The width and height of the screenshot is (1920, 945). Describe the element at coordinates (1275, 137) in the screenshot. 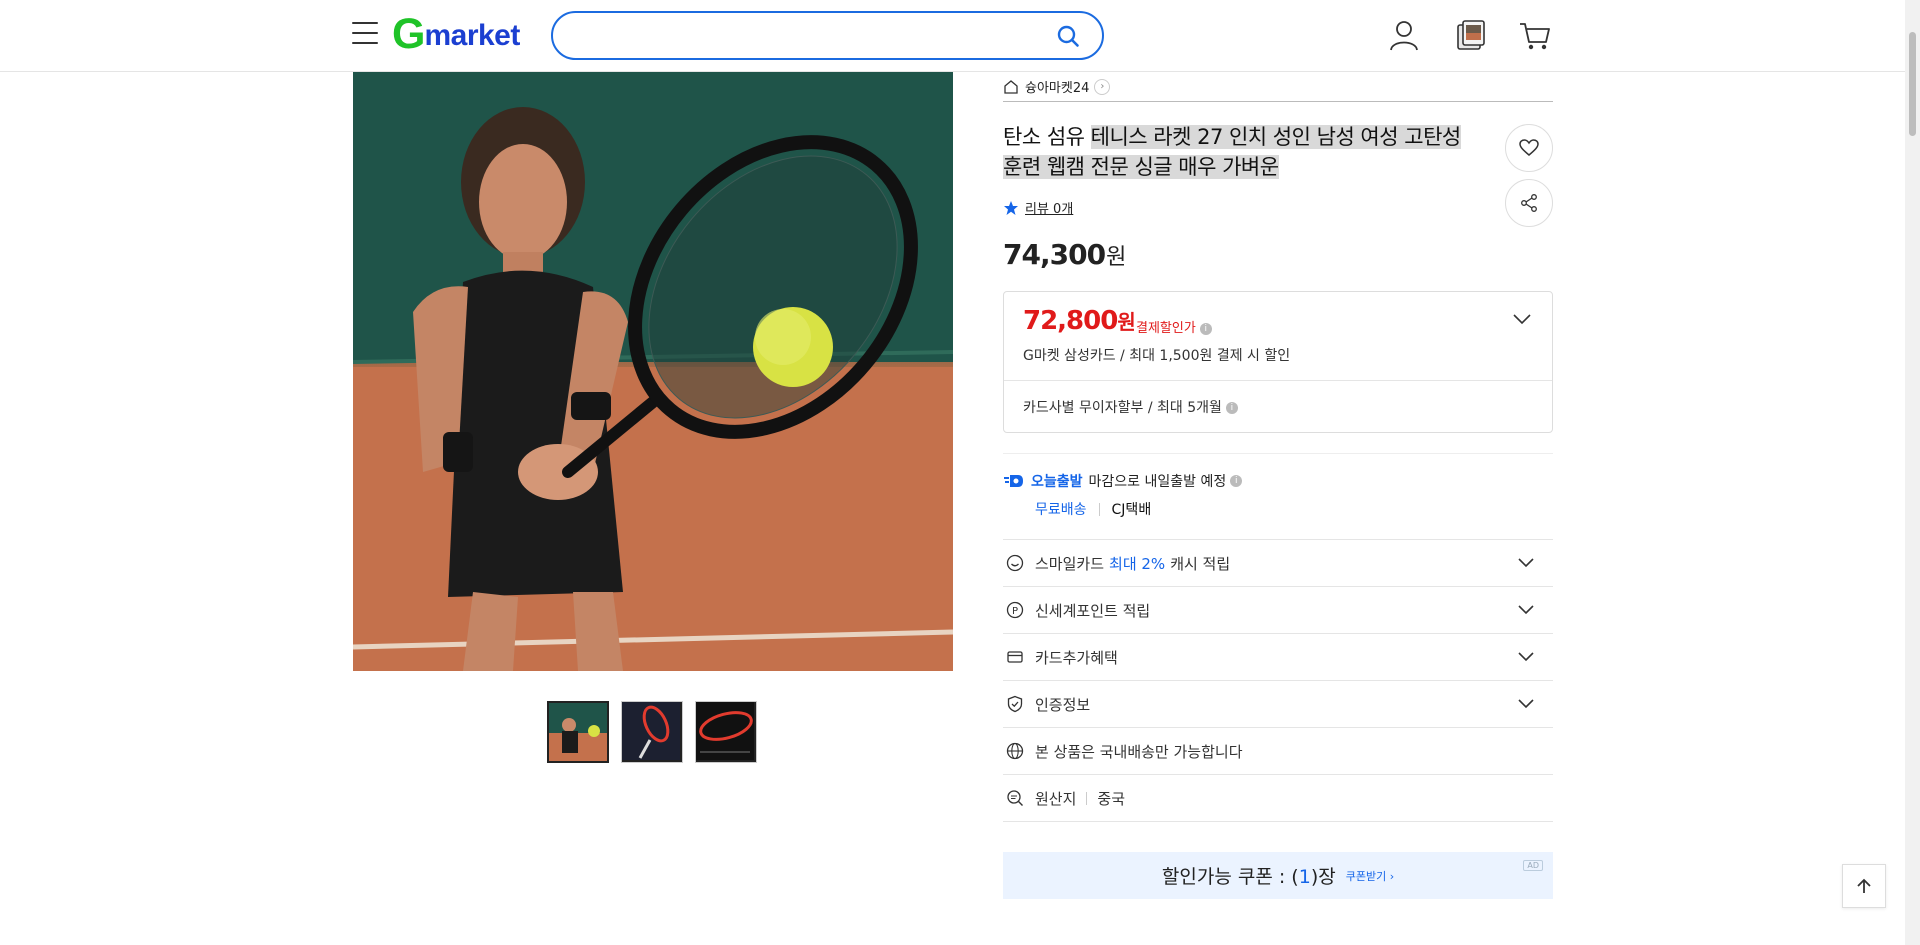

I see `title-highlight-1: 테니스 라켓 27 인치 성인 남성 여성 고탄성` at that location.